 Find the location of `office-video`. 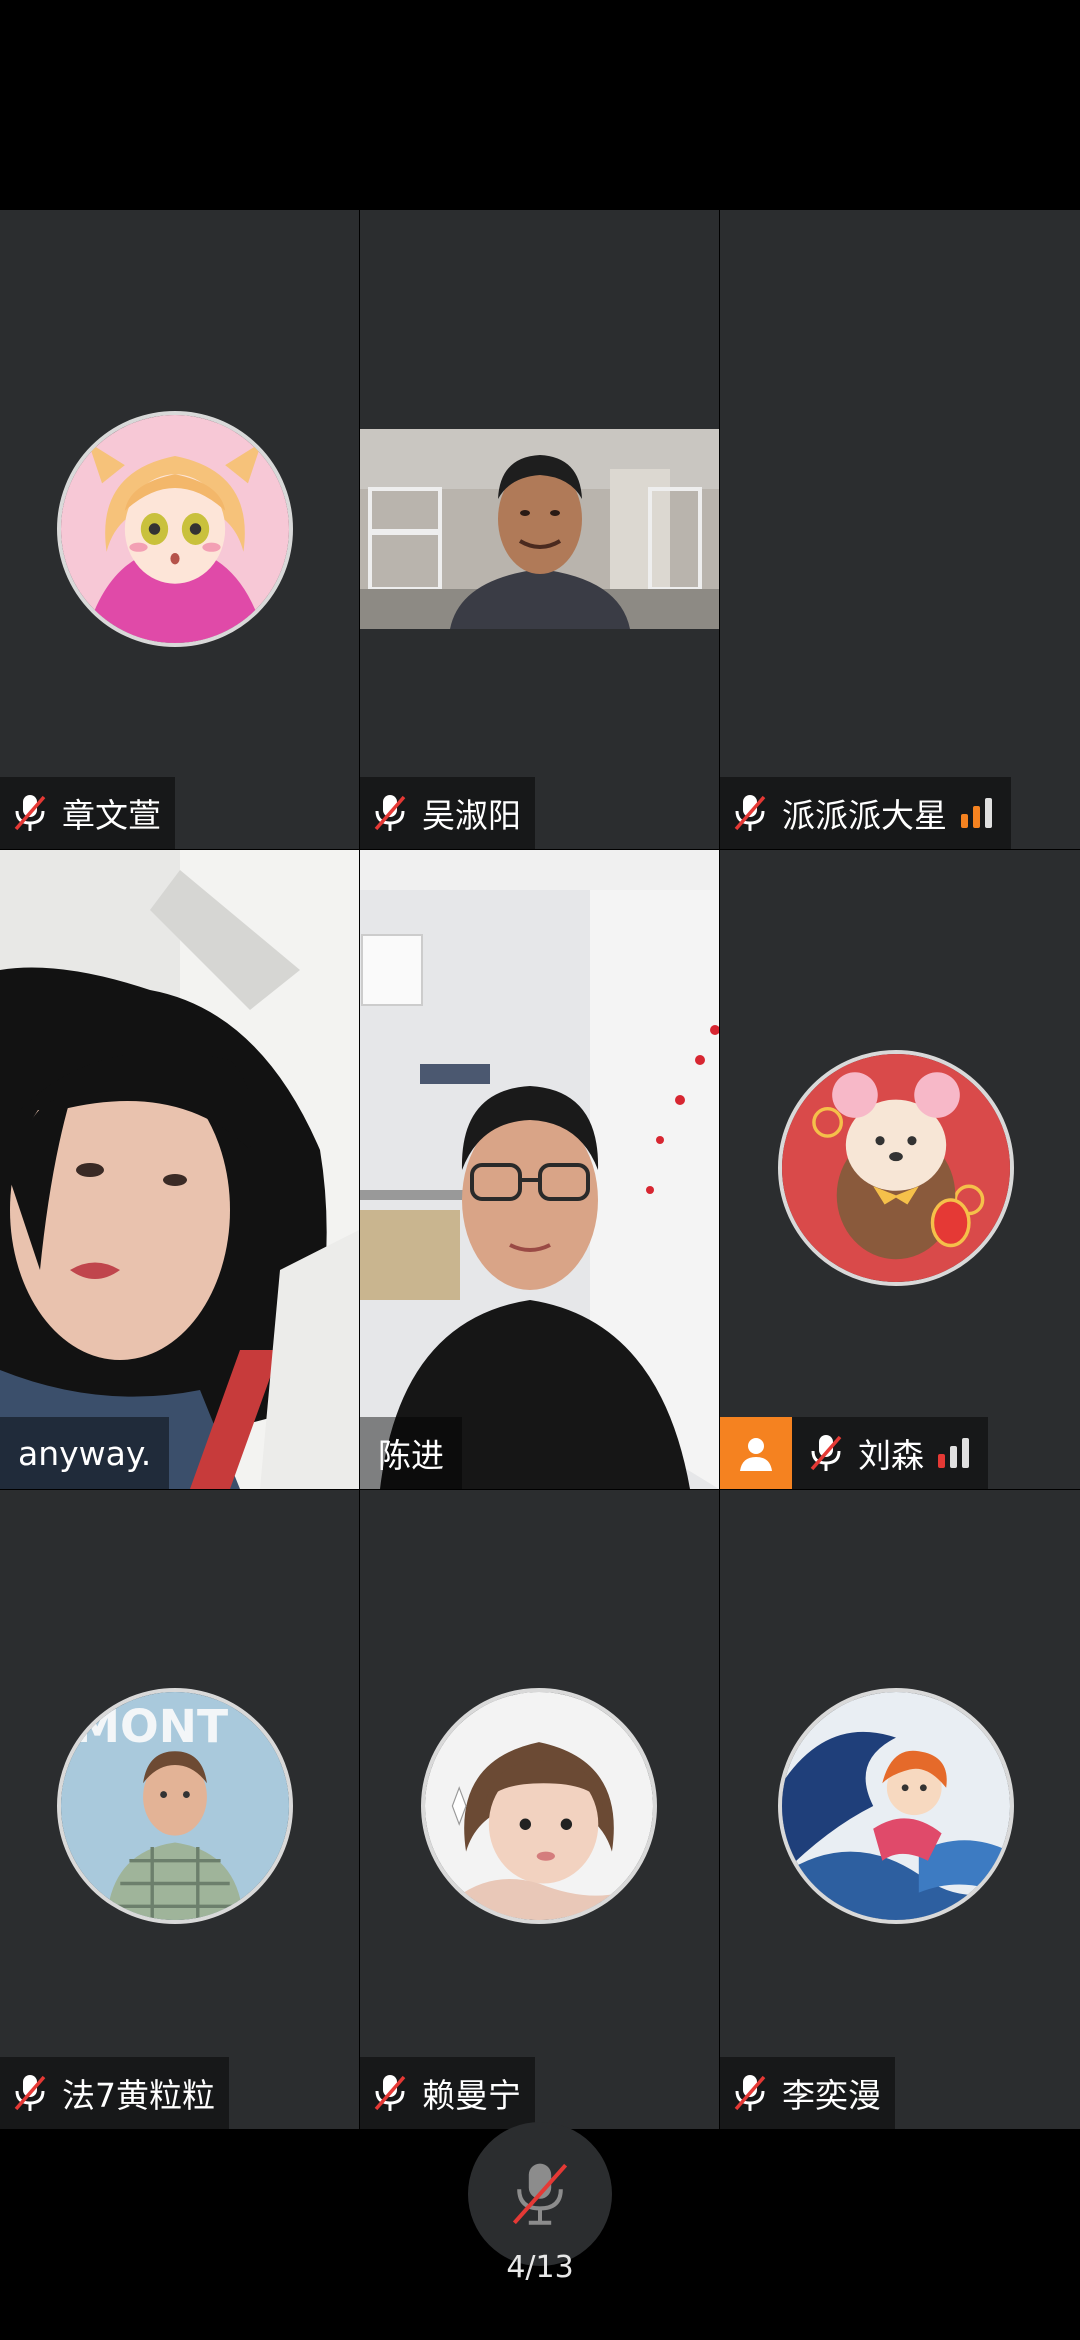

office-video is located at coordinates (539, 1169).